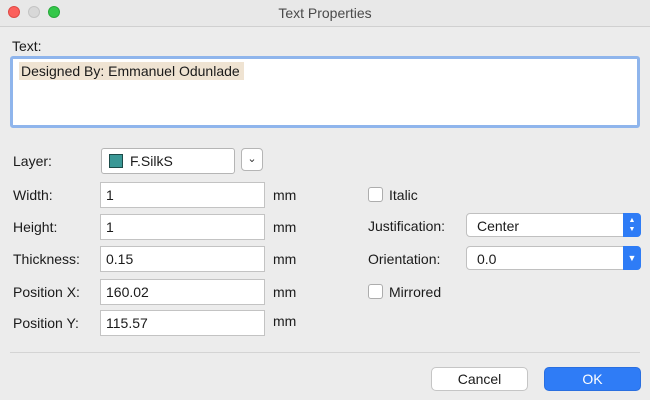  I want to click on position-y-label: Position Y:, so click(46, 323).